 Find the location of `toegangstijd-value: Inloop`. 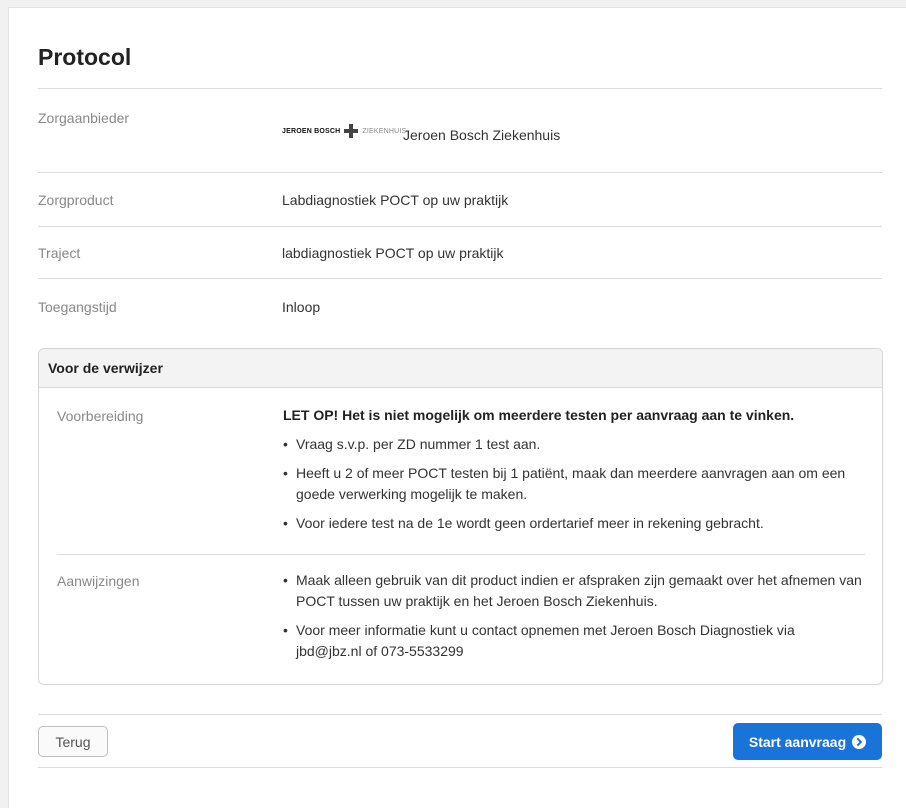

toegangstijd-value: Inloop is located at coordinates (301, 307).